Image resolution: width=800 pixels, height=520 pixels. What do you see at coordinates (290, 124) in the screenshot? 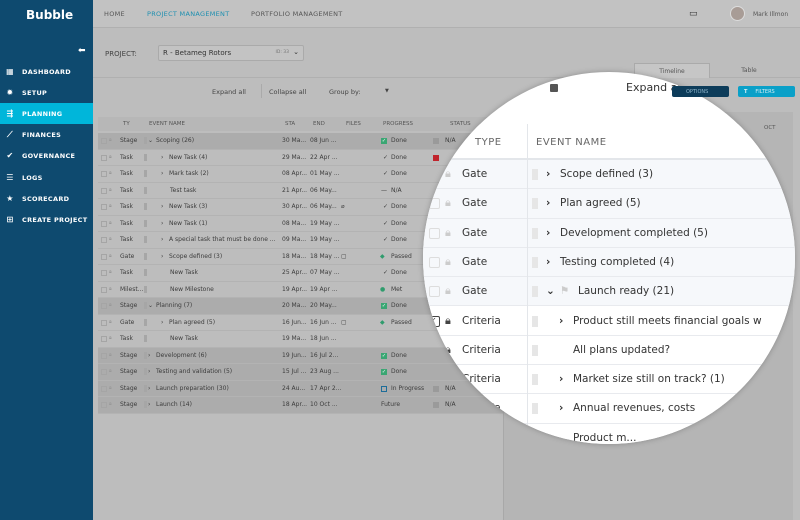
I see `column-start: STA` at bounding box center [290, 124].